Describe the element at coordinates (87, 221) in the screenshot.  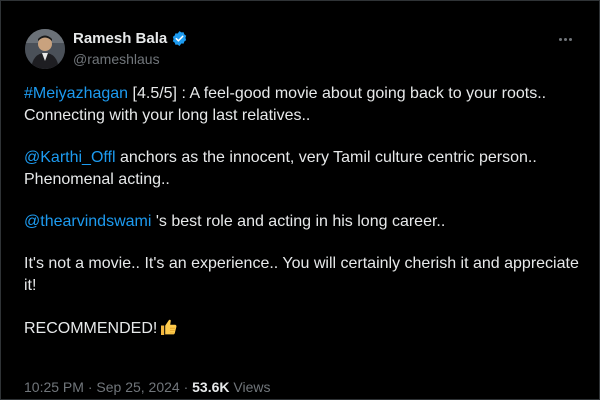
I see `mention-link: @thearvindswami` at that location.